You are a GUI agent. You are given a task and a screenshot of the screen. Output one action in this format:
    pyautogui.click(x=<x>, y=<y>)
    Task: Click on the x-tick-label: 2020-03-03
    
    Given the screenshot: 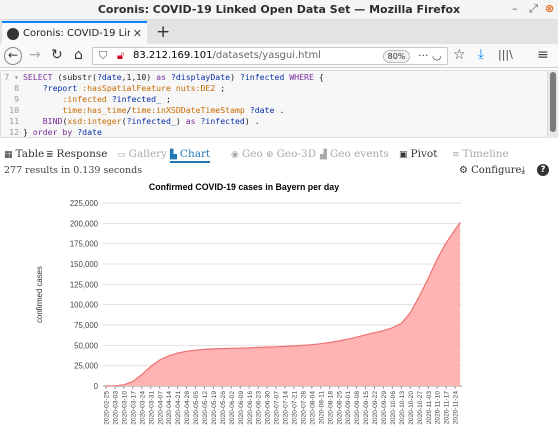 What is the action you would take?
    pyautogui.click(x=116, y=408)
    